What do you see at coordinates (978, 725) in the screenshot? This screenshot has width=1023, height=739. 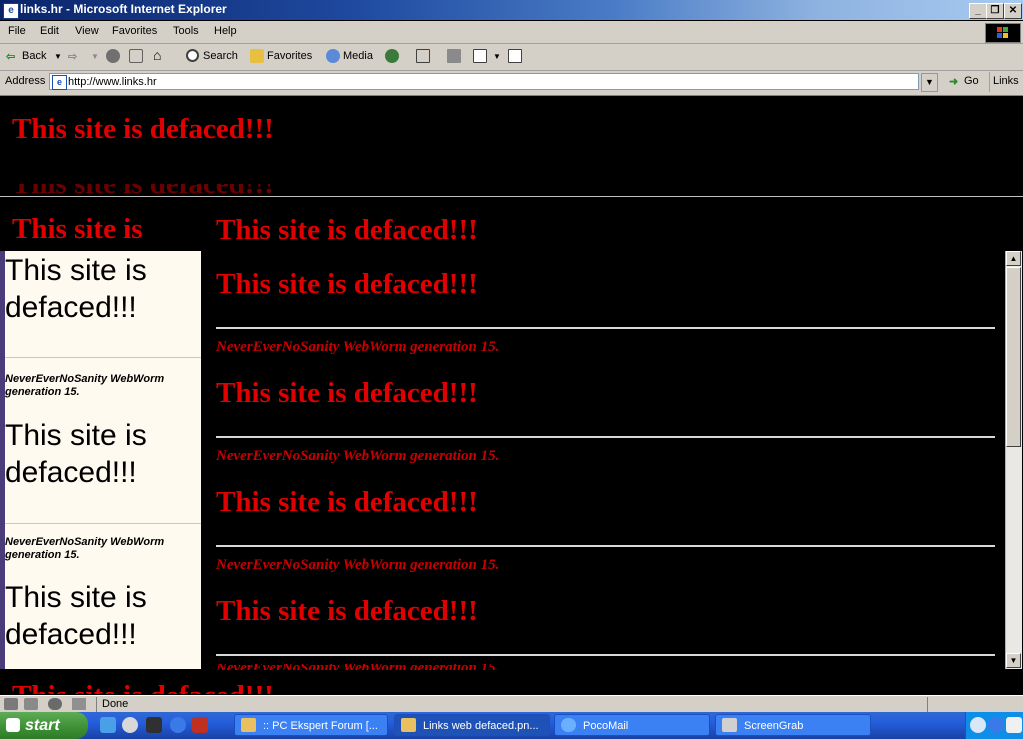 I see `tray-icon` at bounding box center [978, 725].